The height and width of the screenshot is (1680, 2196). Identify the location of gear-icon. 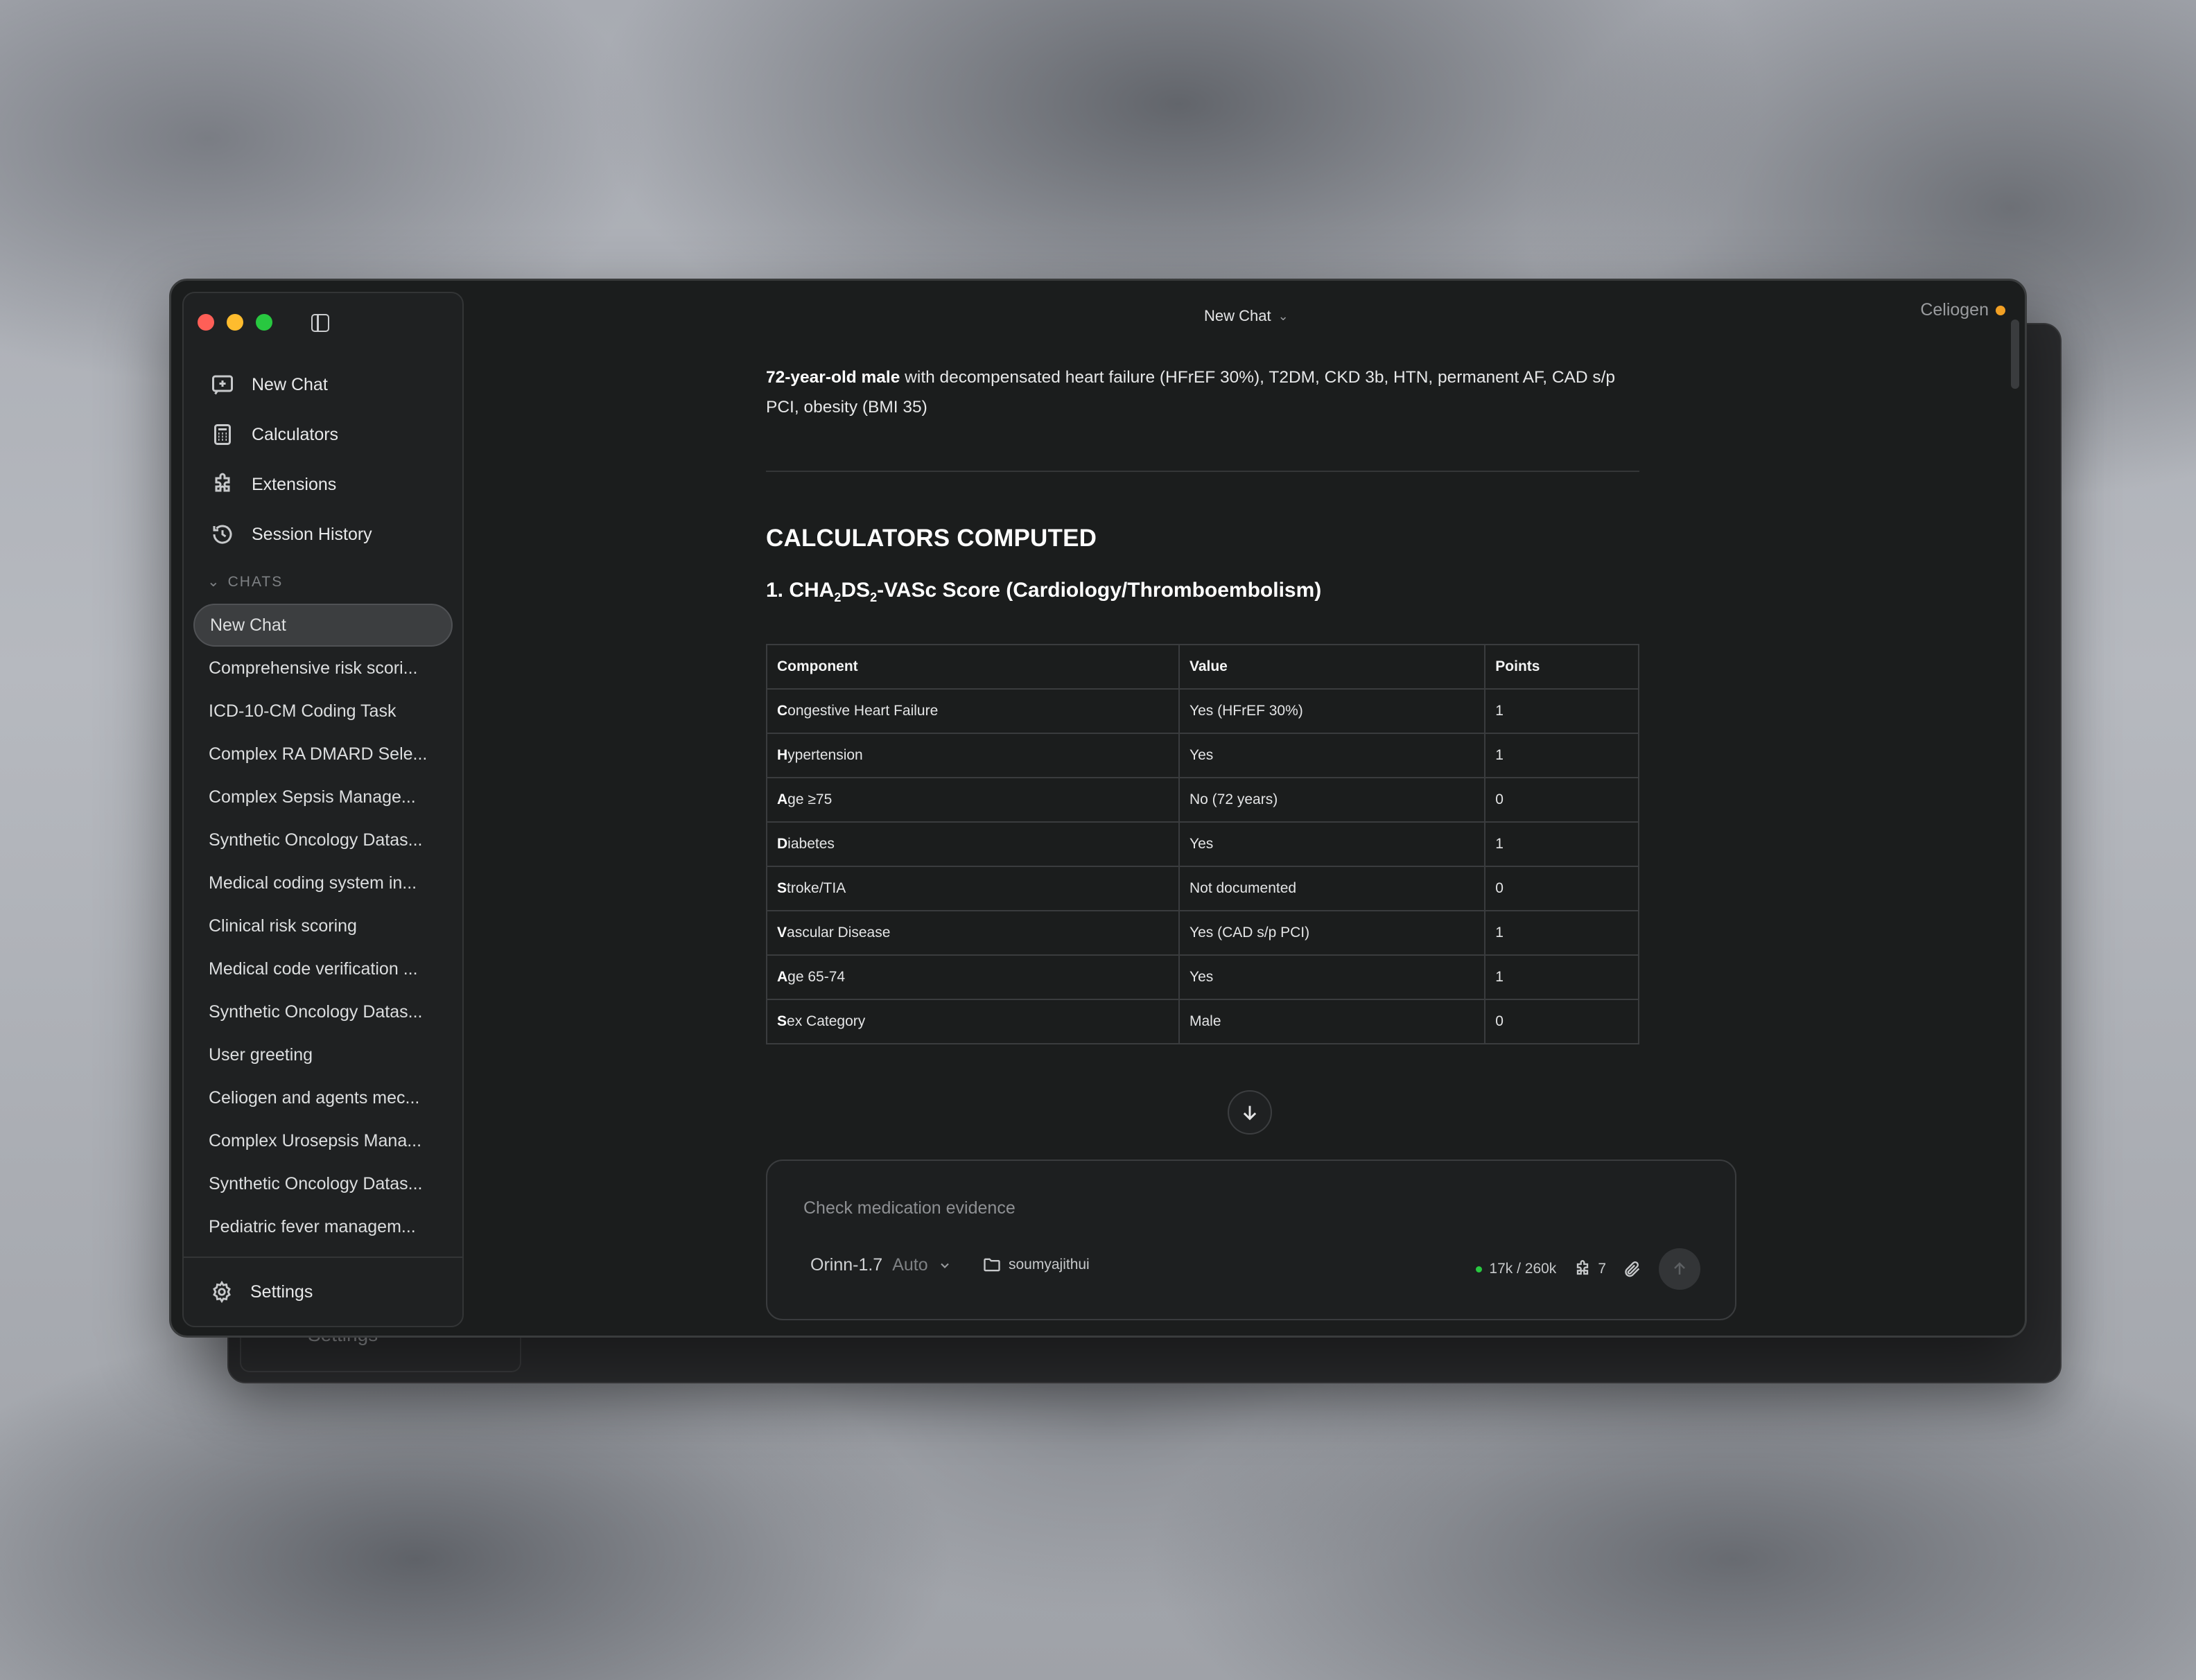
(222, 1292).